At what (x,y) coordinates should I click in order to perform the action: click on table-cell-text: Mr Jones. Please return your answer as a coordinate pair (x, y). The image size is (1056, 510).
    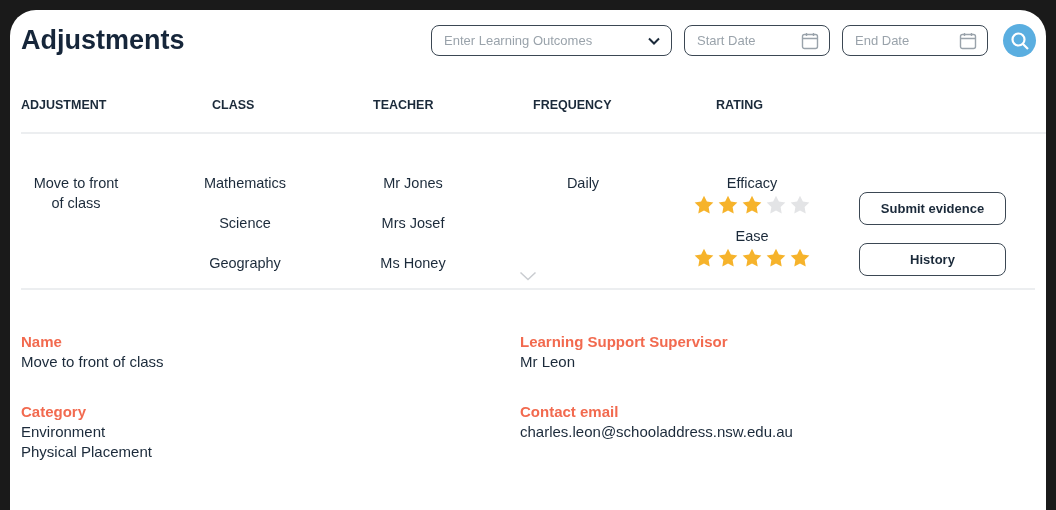
    Looking at the image, I should click on (413, 183).